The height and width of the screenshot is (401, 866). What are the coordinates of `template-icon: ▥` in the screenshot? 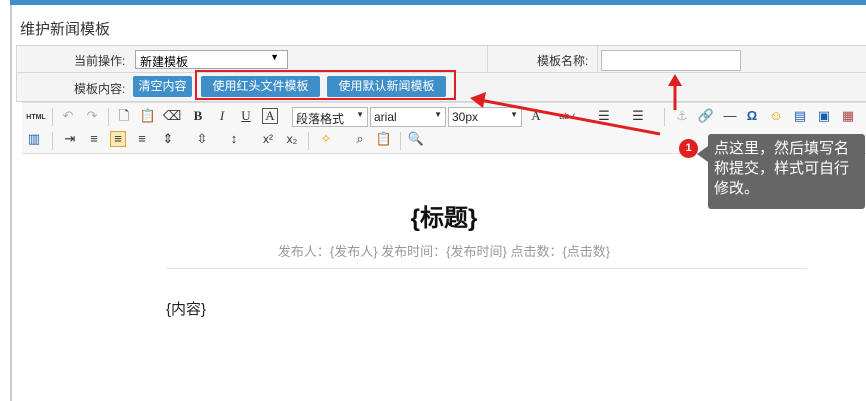 It's located at (34, 139).